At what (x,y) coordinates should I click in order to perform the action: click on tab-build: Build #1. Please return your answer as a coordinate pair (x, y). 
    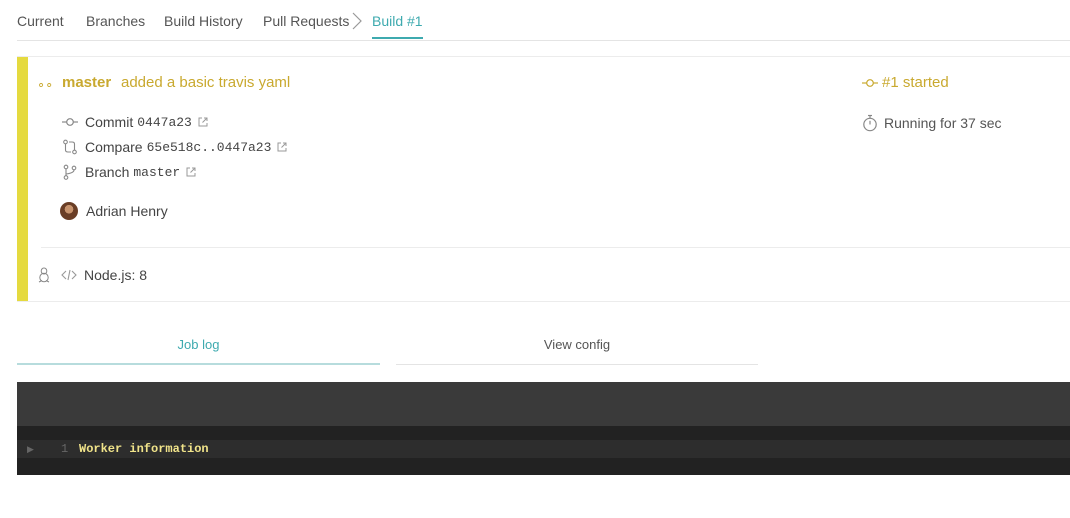
    Looking at the image, I should click on (397, 26).